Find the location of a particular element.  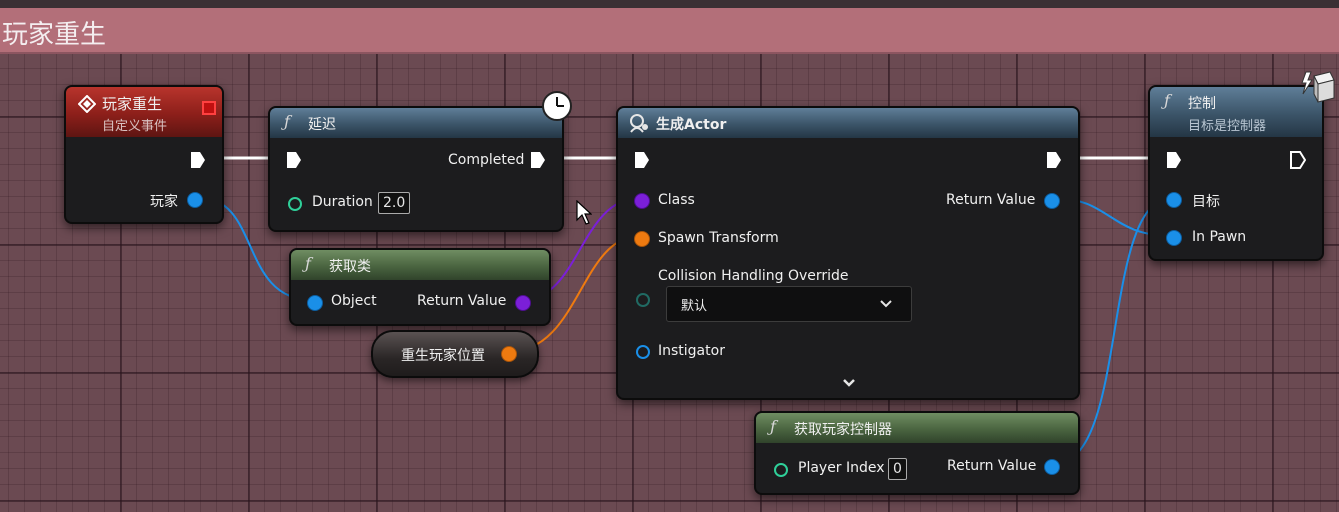

target-pin is located at coordinates (1174, 200).